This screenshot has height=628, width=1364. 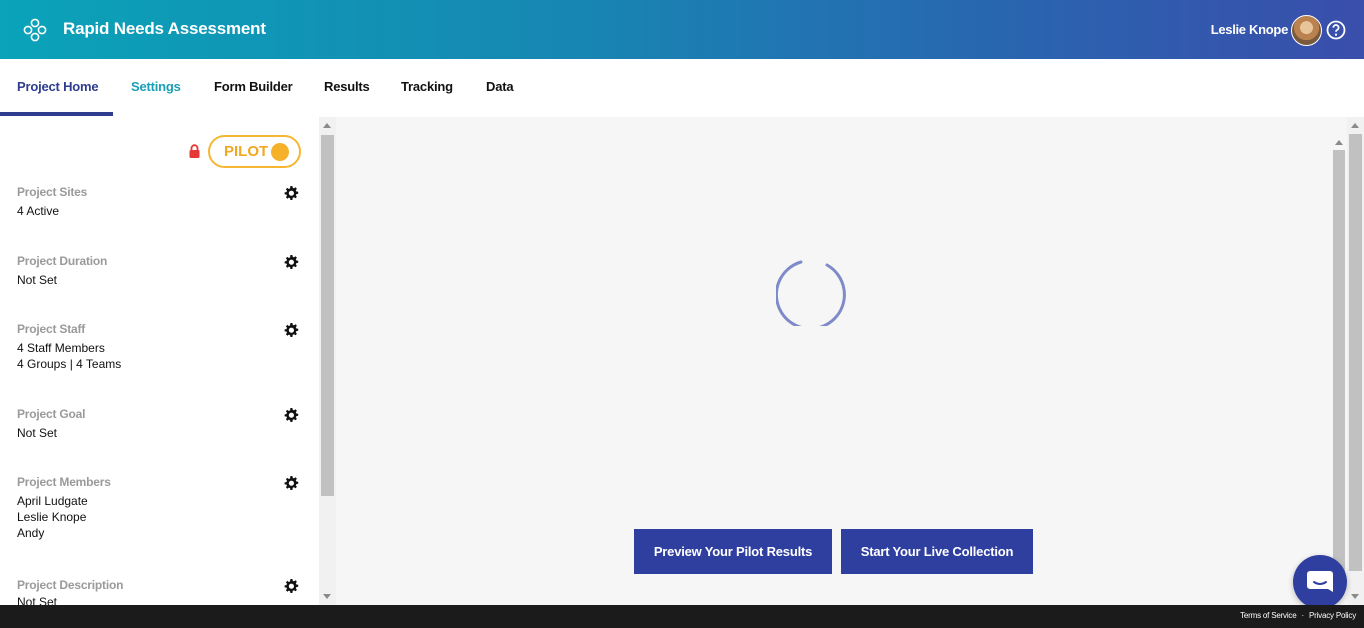 I want to click on section-project-description: Project Description Not Set, so click(x=162, y=591).